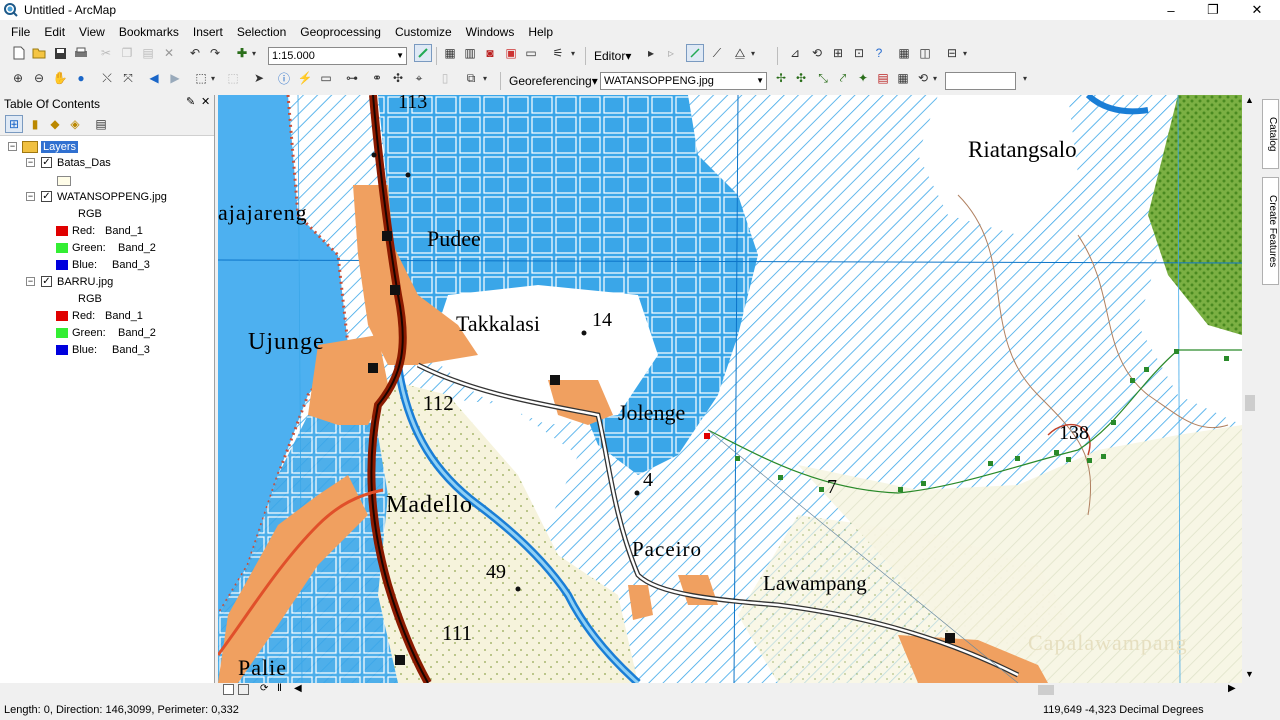  What do you see at coordinates (863, 78) in the screenshot?
I see `fit-display-icon: ✦` at bounding box center [863, 78].